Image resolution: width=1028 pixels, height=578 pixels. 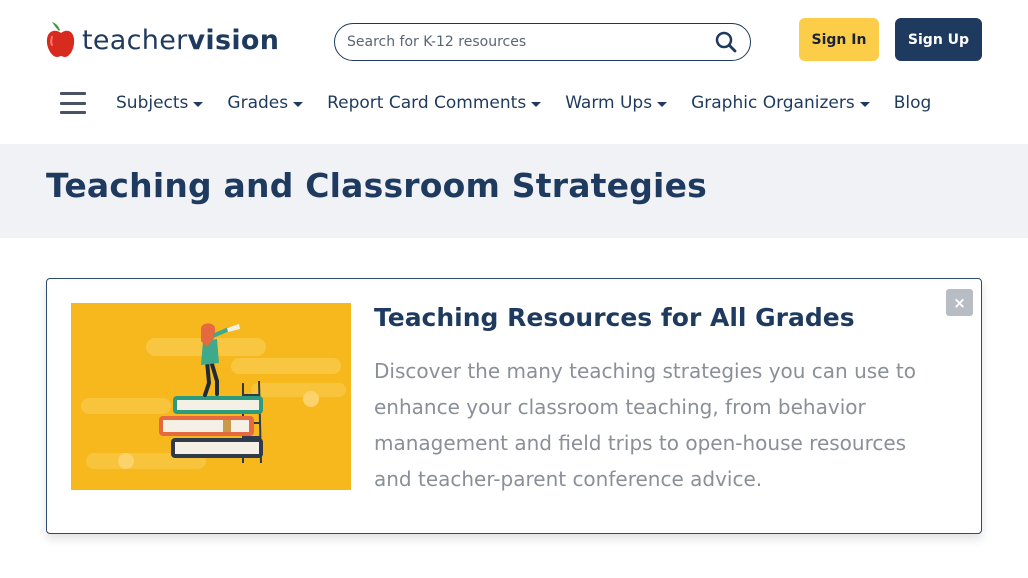 What do you see at coordinates (609, 103) in the screenshot?
I see `nav-item-label: Warm Ups` at bounding box center [609, 103].